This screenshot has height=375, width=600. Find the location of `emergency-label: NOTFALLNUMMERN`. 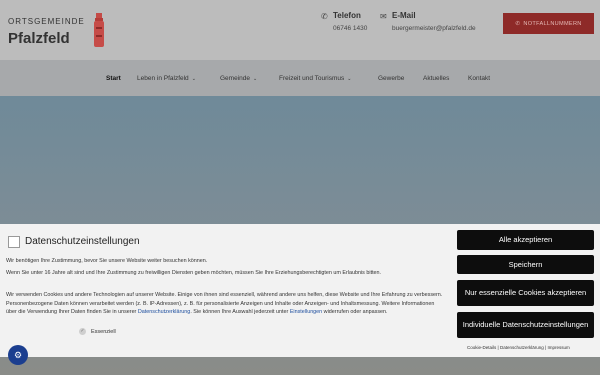

emergency-label: NOTFALLNUMMERN is located at coordinates (552, 23).